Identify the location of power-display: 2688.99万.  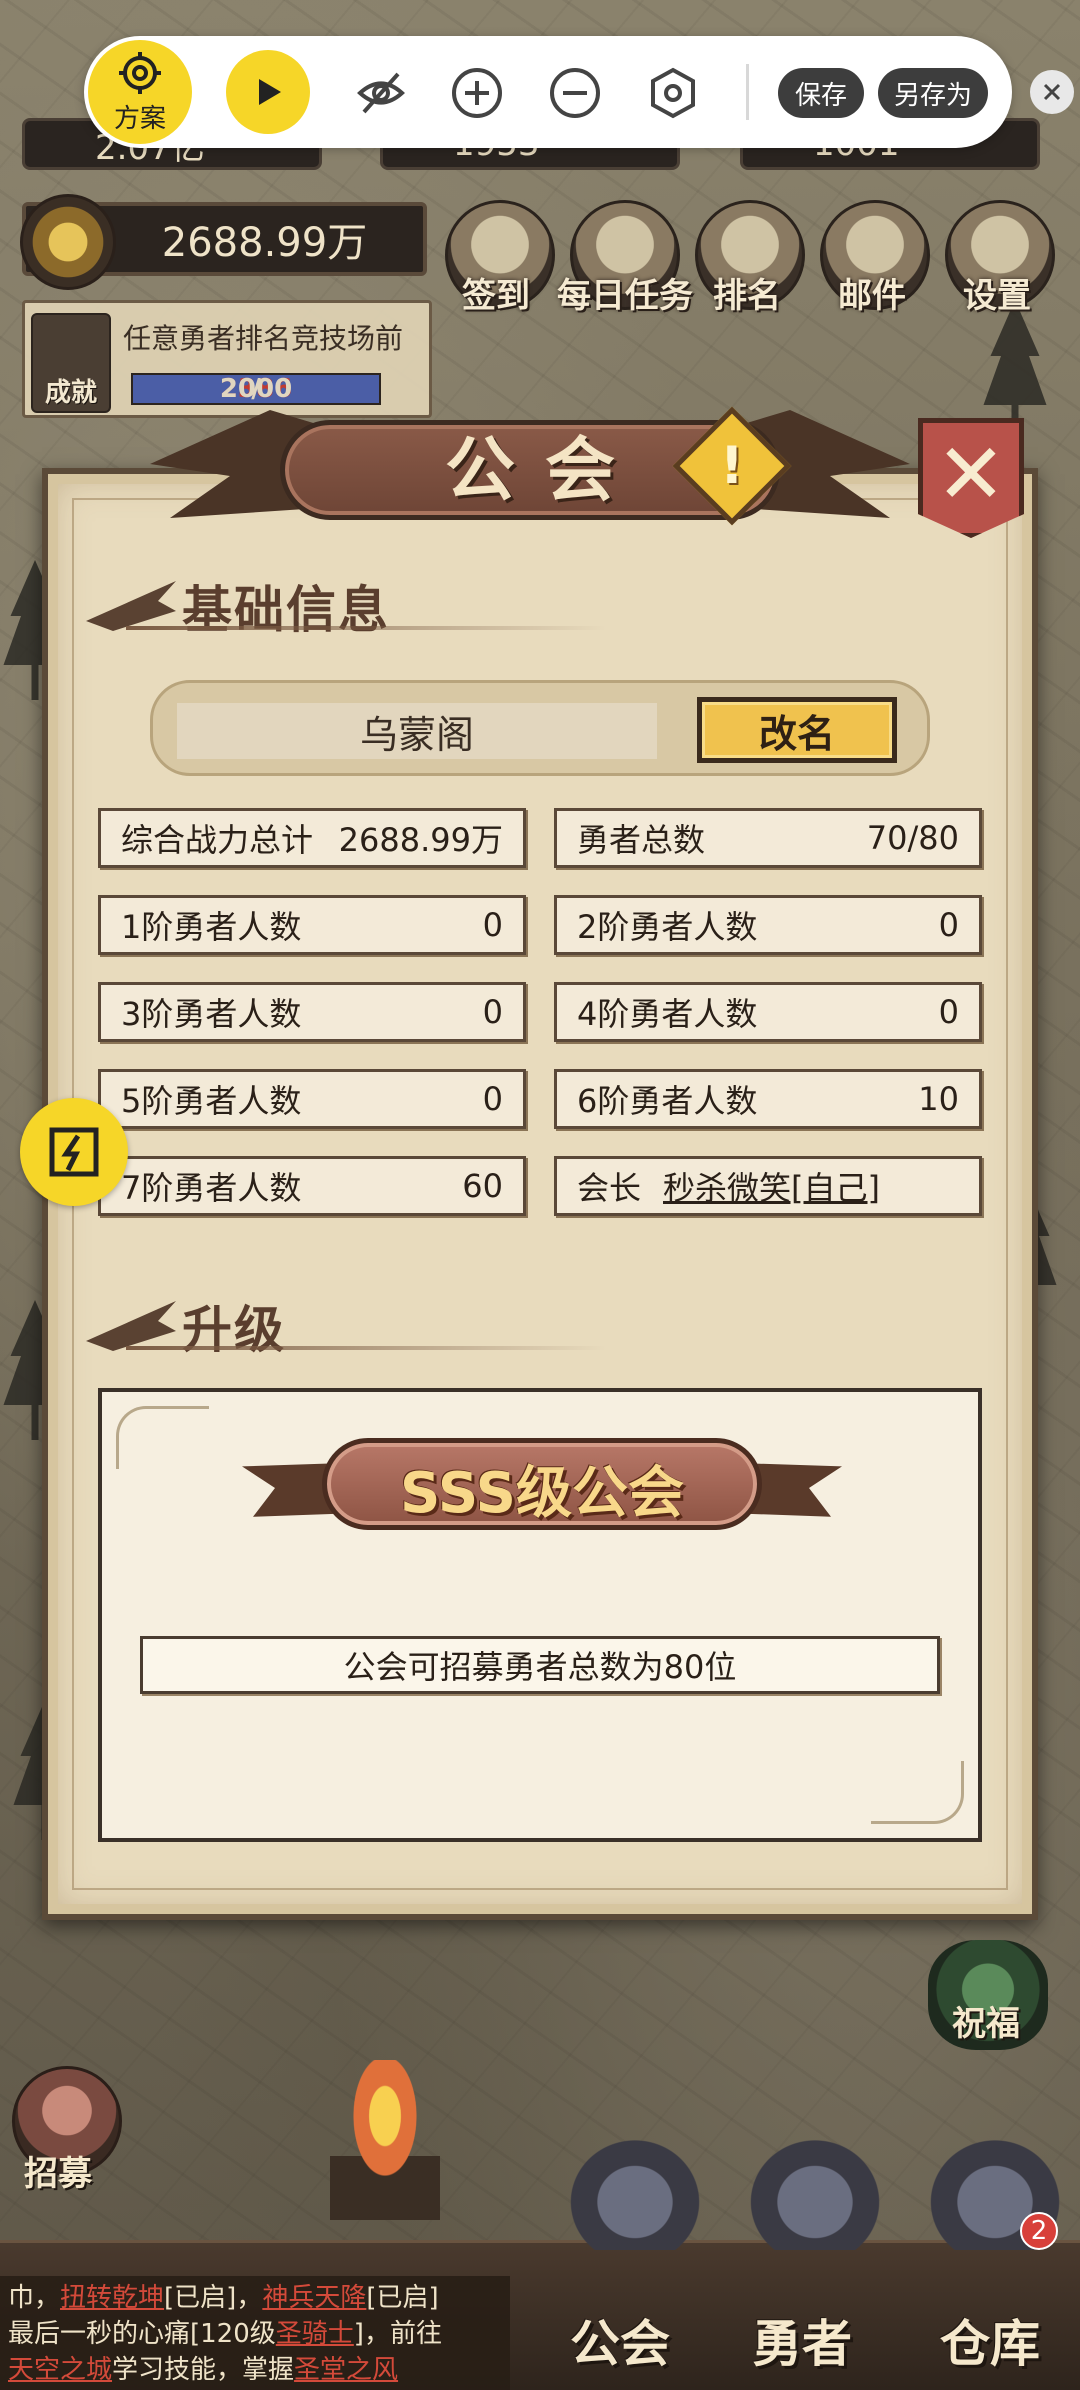
(223, 242).